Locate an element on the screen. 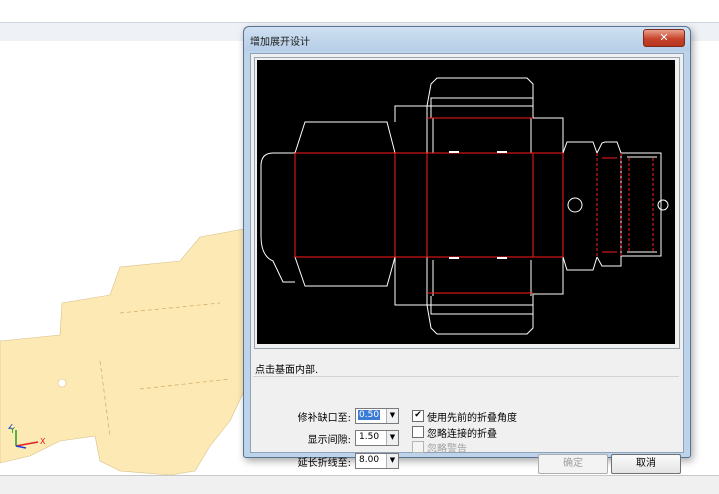 This screenshot has height=494, width=719. gap-fix-label: 修补缺口至: is located at coordinates (324, 418).